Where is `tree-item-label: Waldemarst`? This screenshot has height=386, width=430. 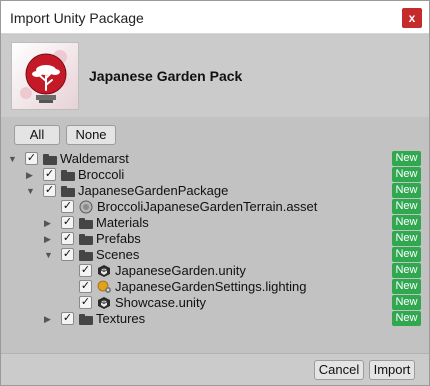
tree-item-label: Waldemarst is located at coordinates (94, 158).